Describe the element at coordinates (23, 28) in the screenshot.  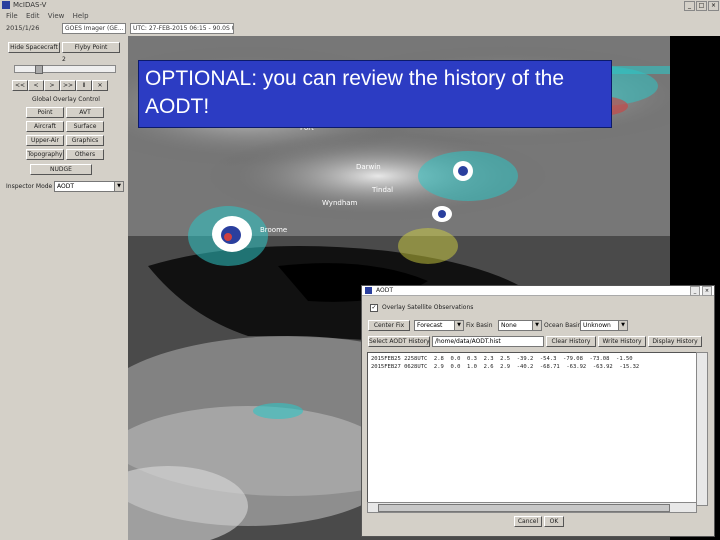
I see `image-date-label: 2015/1/26` at that location.